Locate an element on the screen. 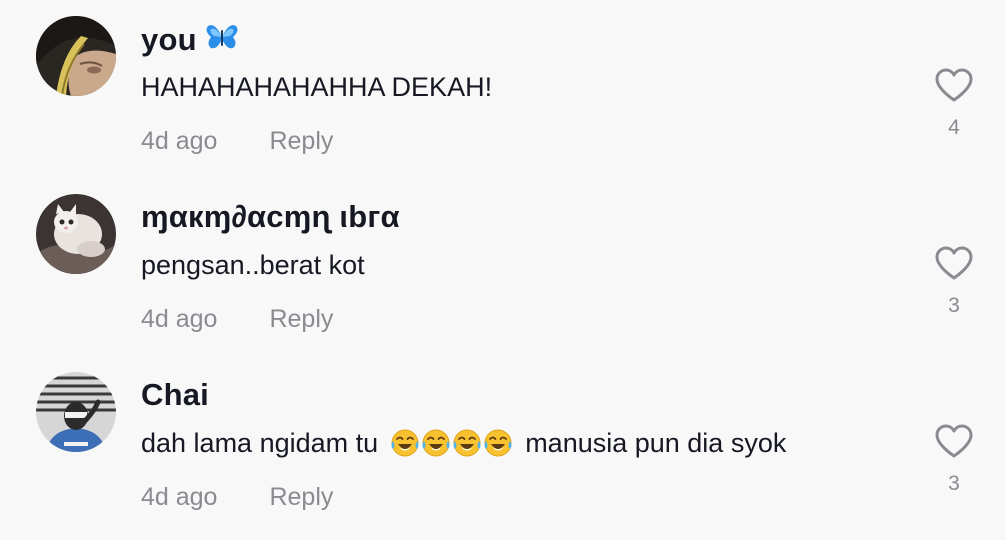 This screenshot has height=540, width=1006. username: Chai is located at coordinates (175, 395).